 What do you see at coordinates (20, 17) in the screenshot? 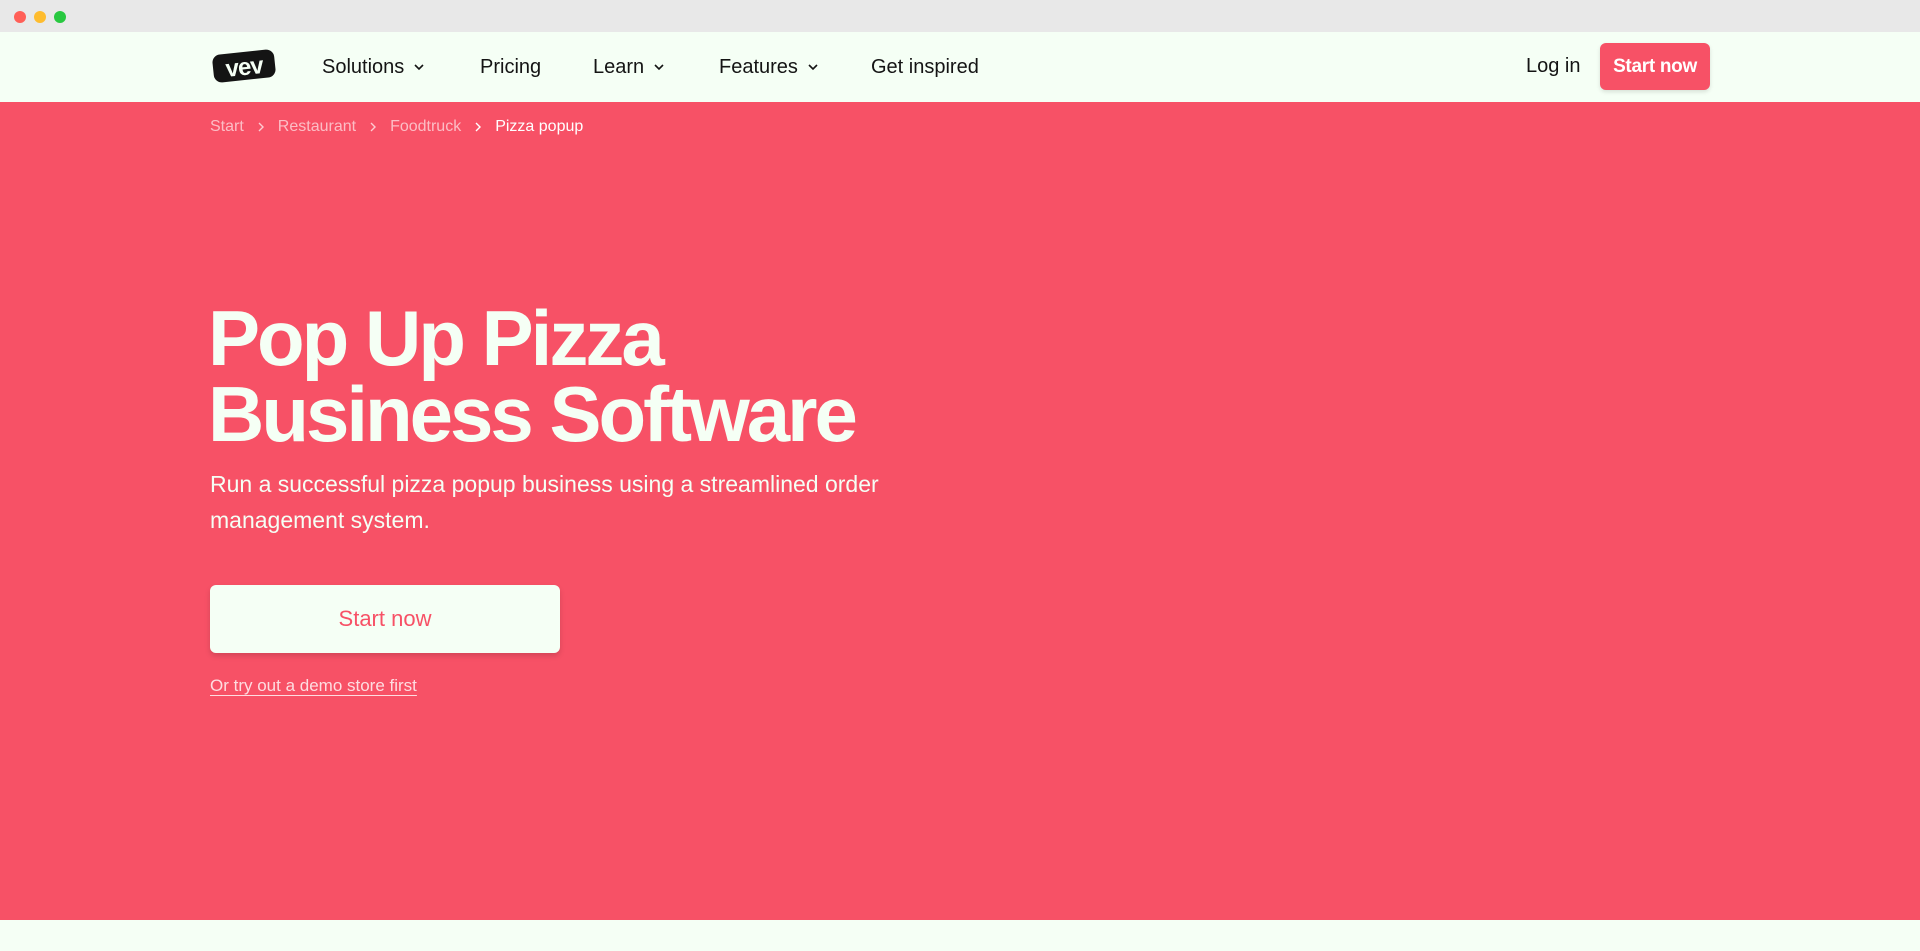
I see `close-window-button` at bounding box center [20, 17].